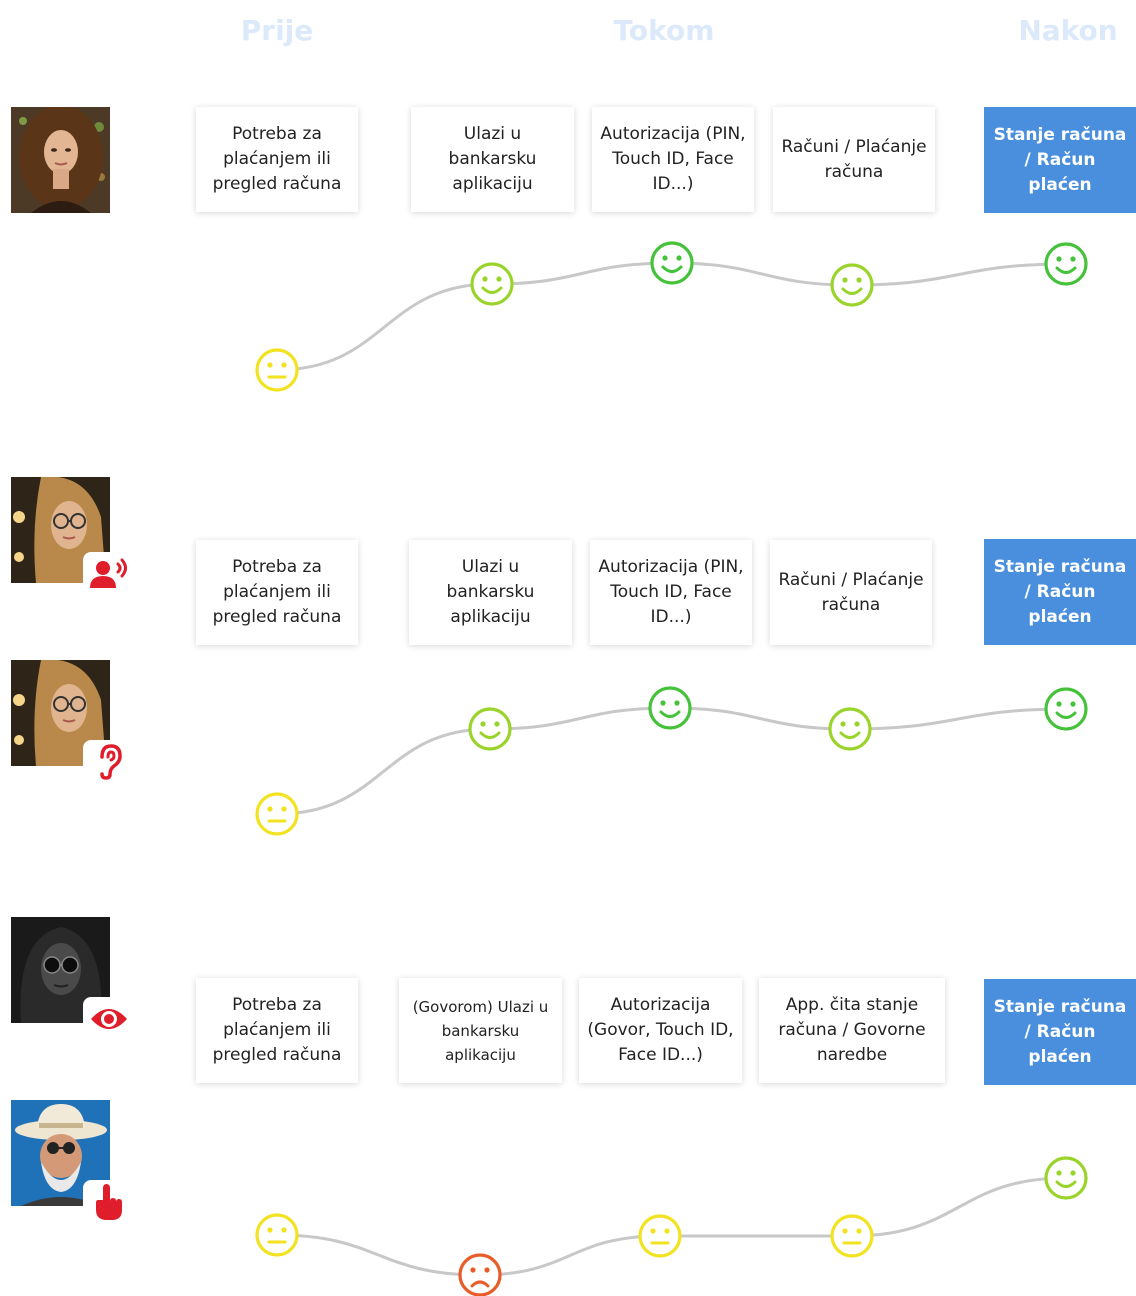  I want to click on sad-face-icon, so click(480, 1274).